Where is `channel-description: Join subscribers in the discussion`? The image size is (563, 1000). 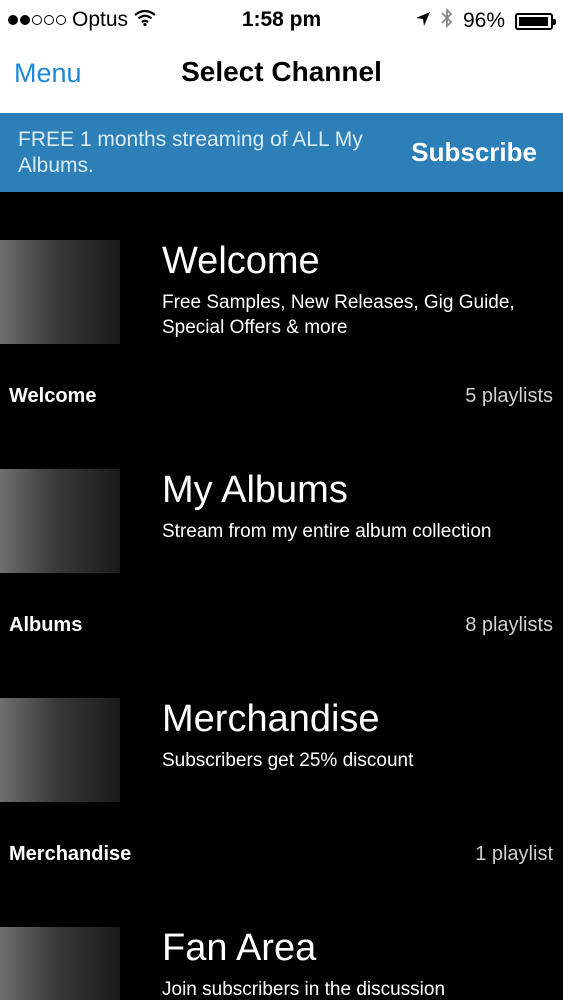 channel-description: Join subscribers in the discussion is located at coordinates (304, 989).